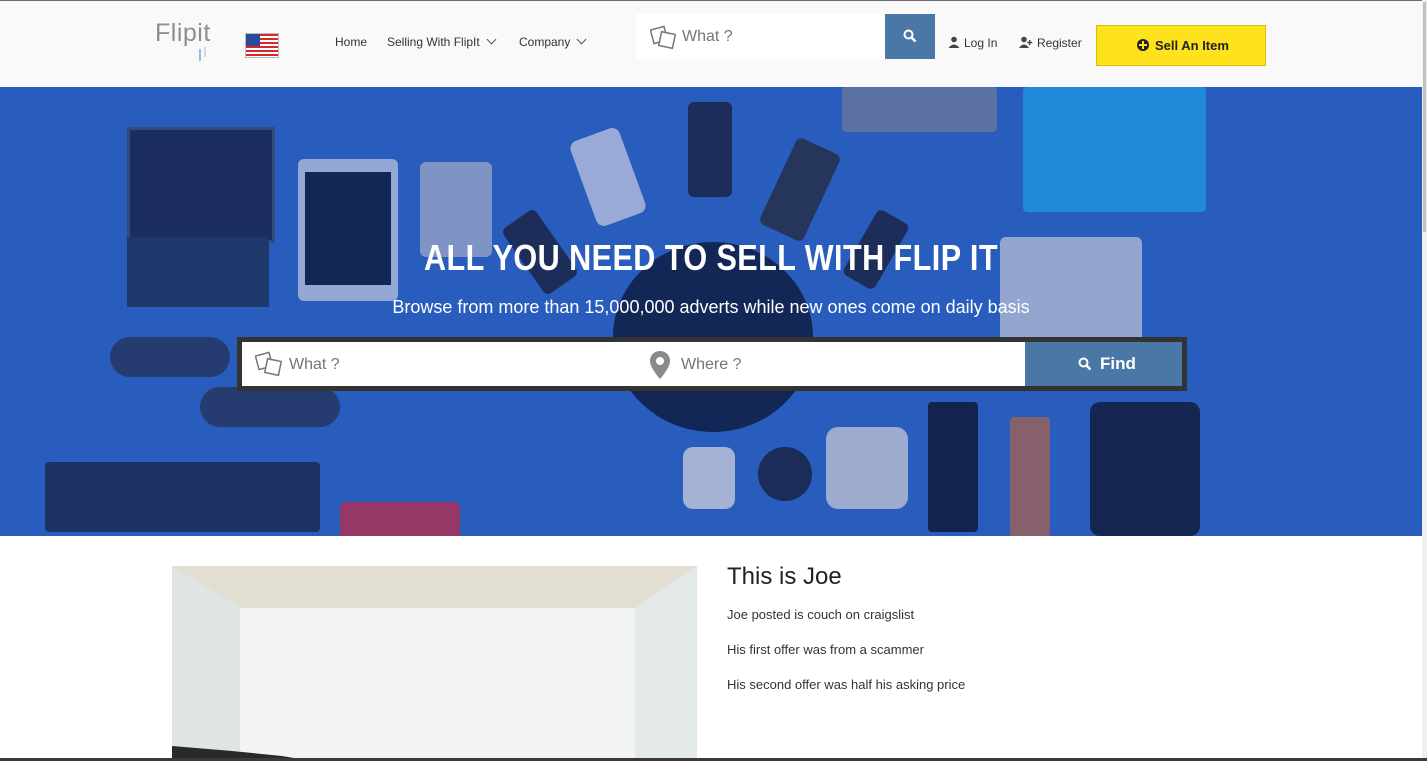 The width and height of the screenshot is (1427, 761). What do you see at coordinates (433, 42) in the screenshot?
I see `nav-selling-label: Selling With FlipIt` at bounding box center [433, 42].